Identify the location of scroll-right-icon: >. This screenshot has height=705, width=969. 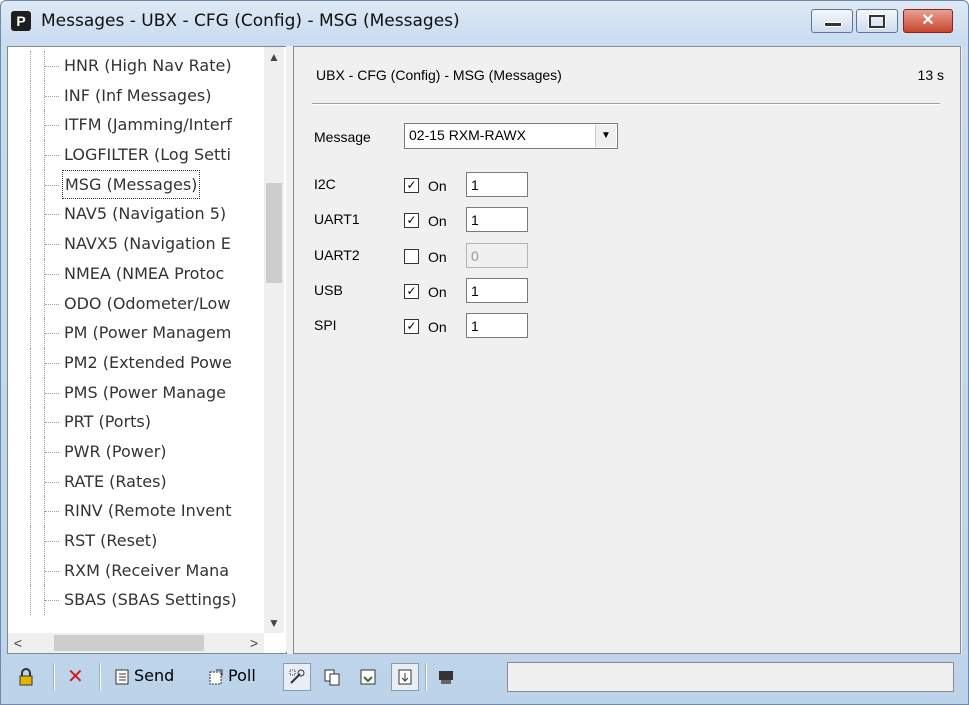
(254, 643).